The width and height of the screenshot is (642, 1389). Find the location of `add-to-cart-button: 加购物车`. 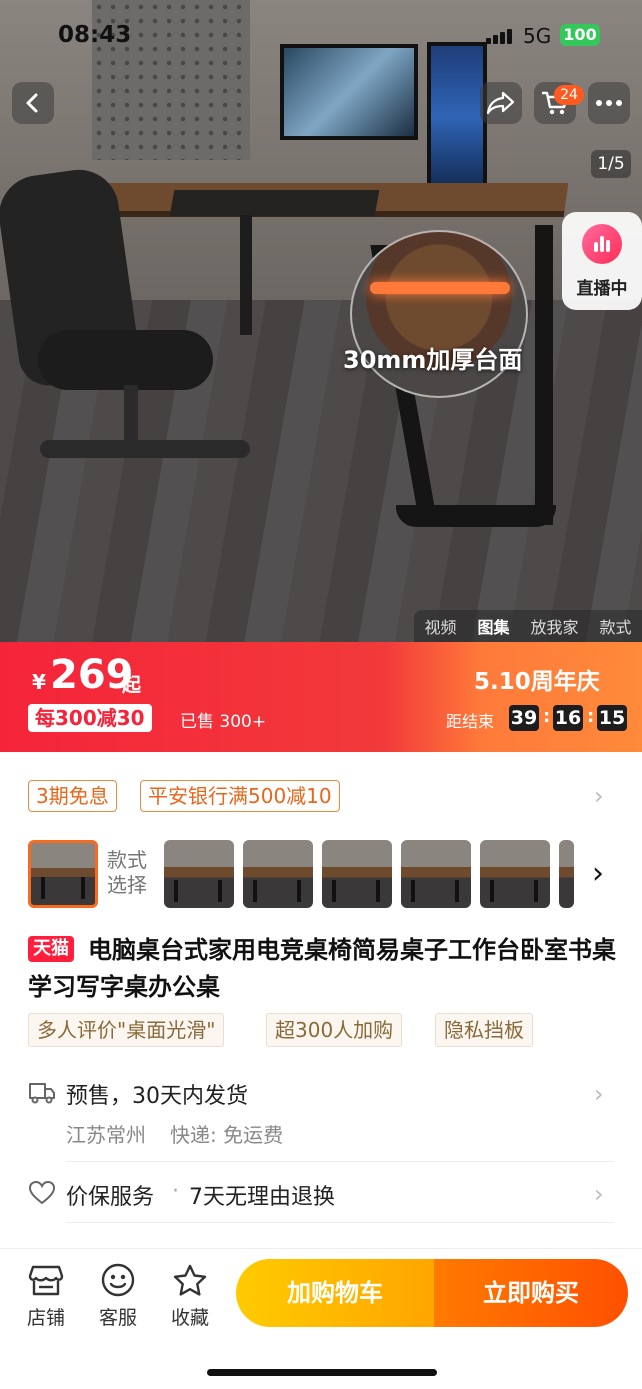

add-to-cart-button: 加购物车 is located at coordinates (335, 1293).